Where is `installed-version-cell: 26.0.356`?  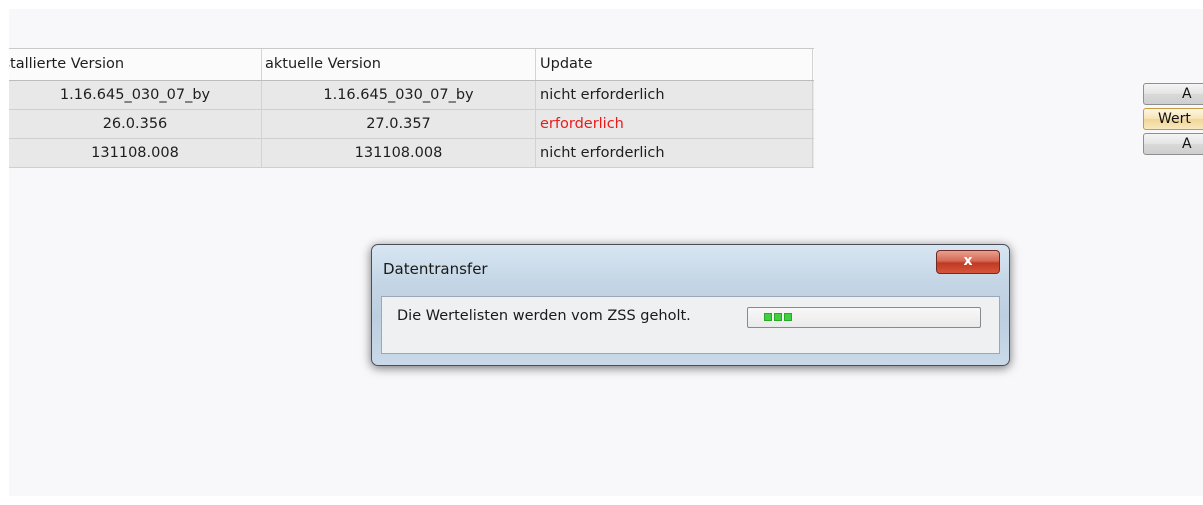
installed-version-cell: 26.0.356 is located at coordinates (135, 124).